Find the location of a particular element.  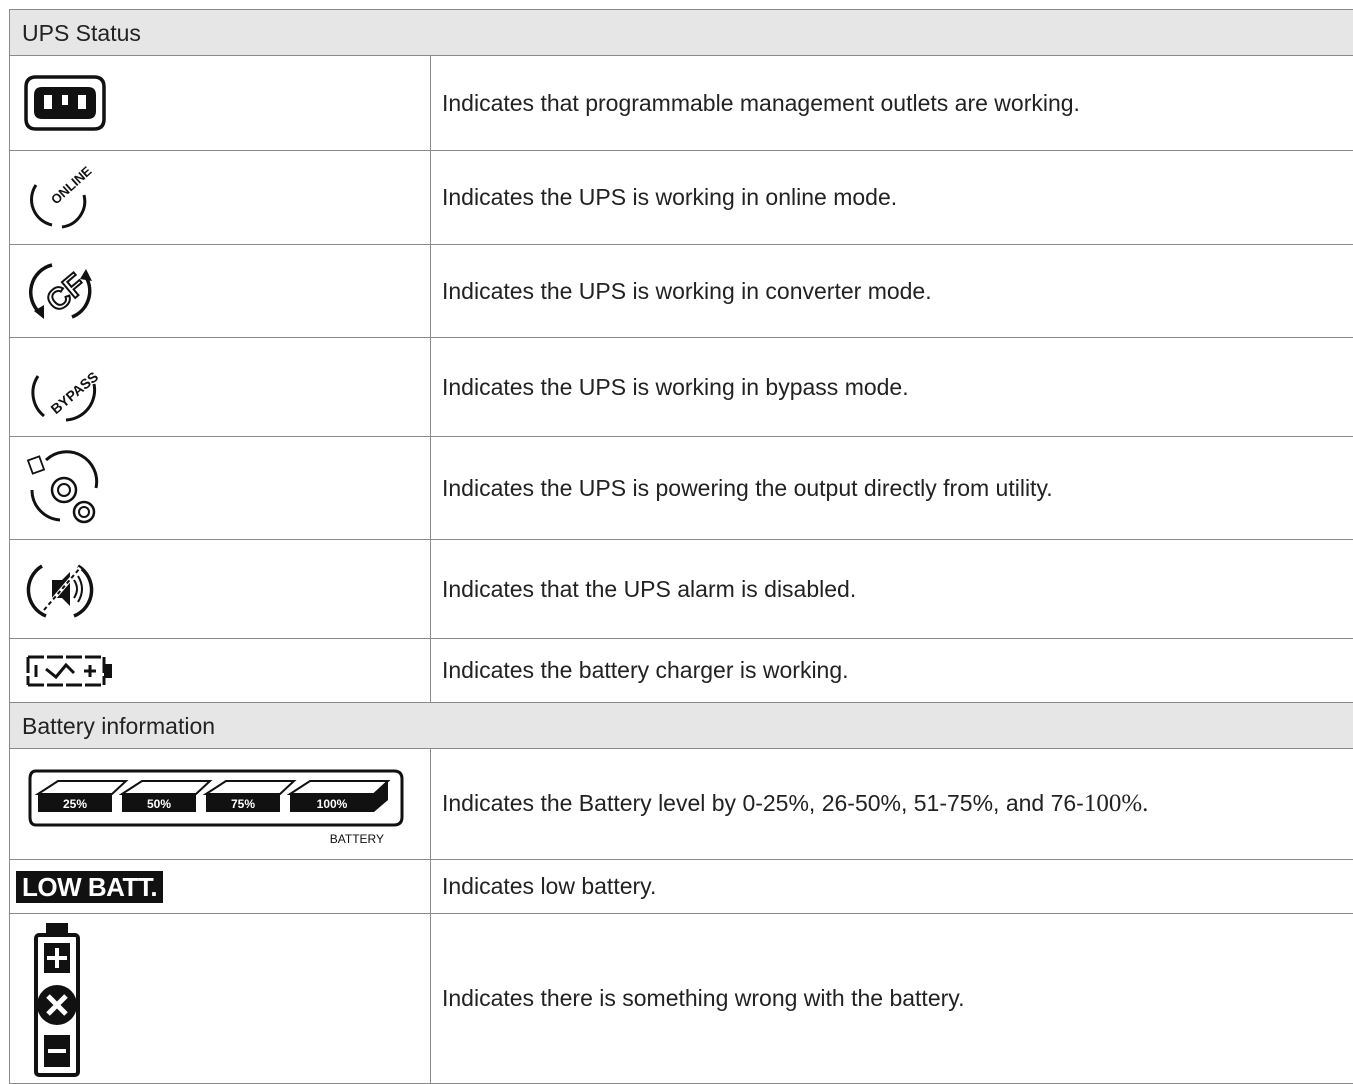

online-label: ONLINE is located at coordinates (71, 186).